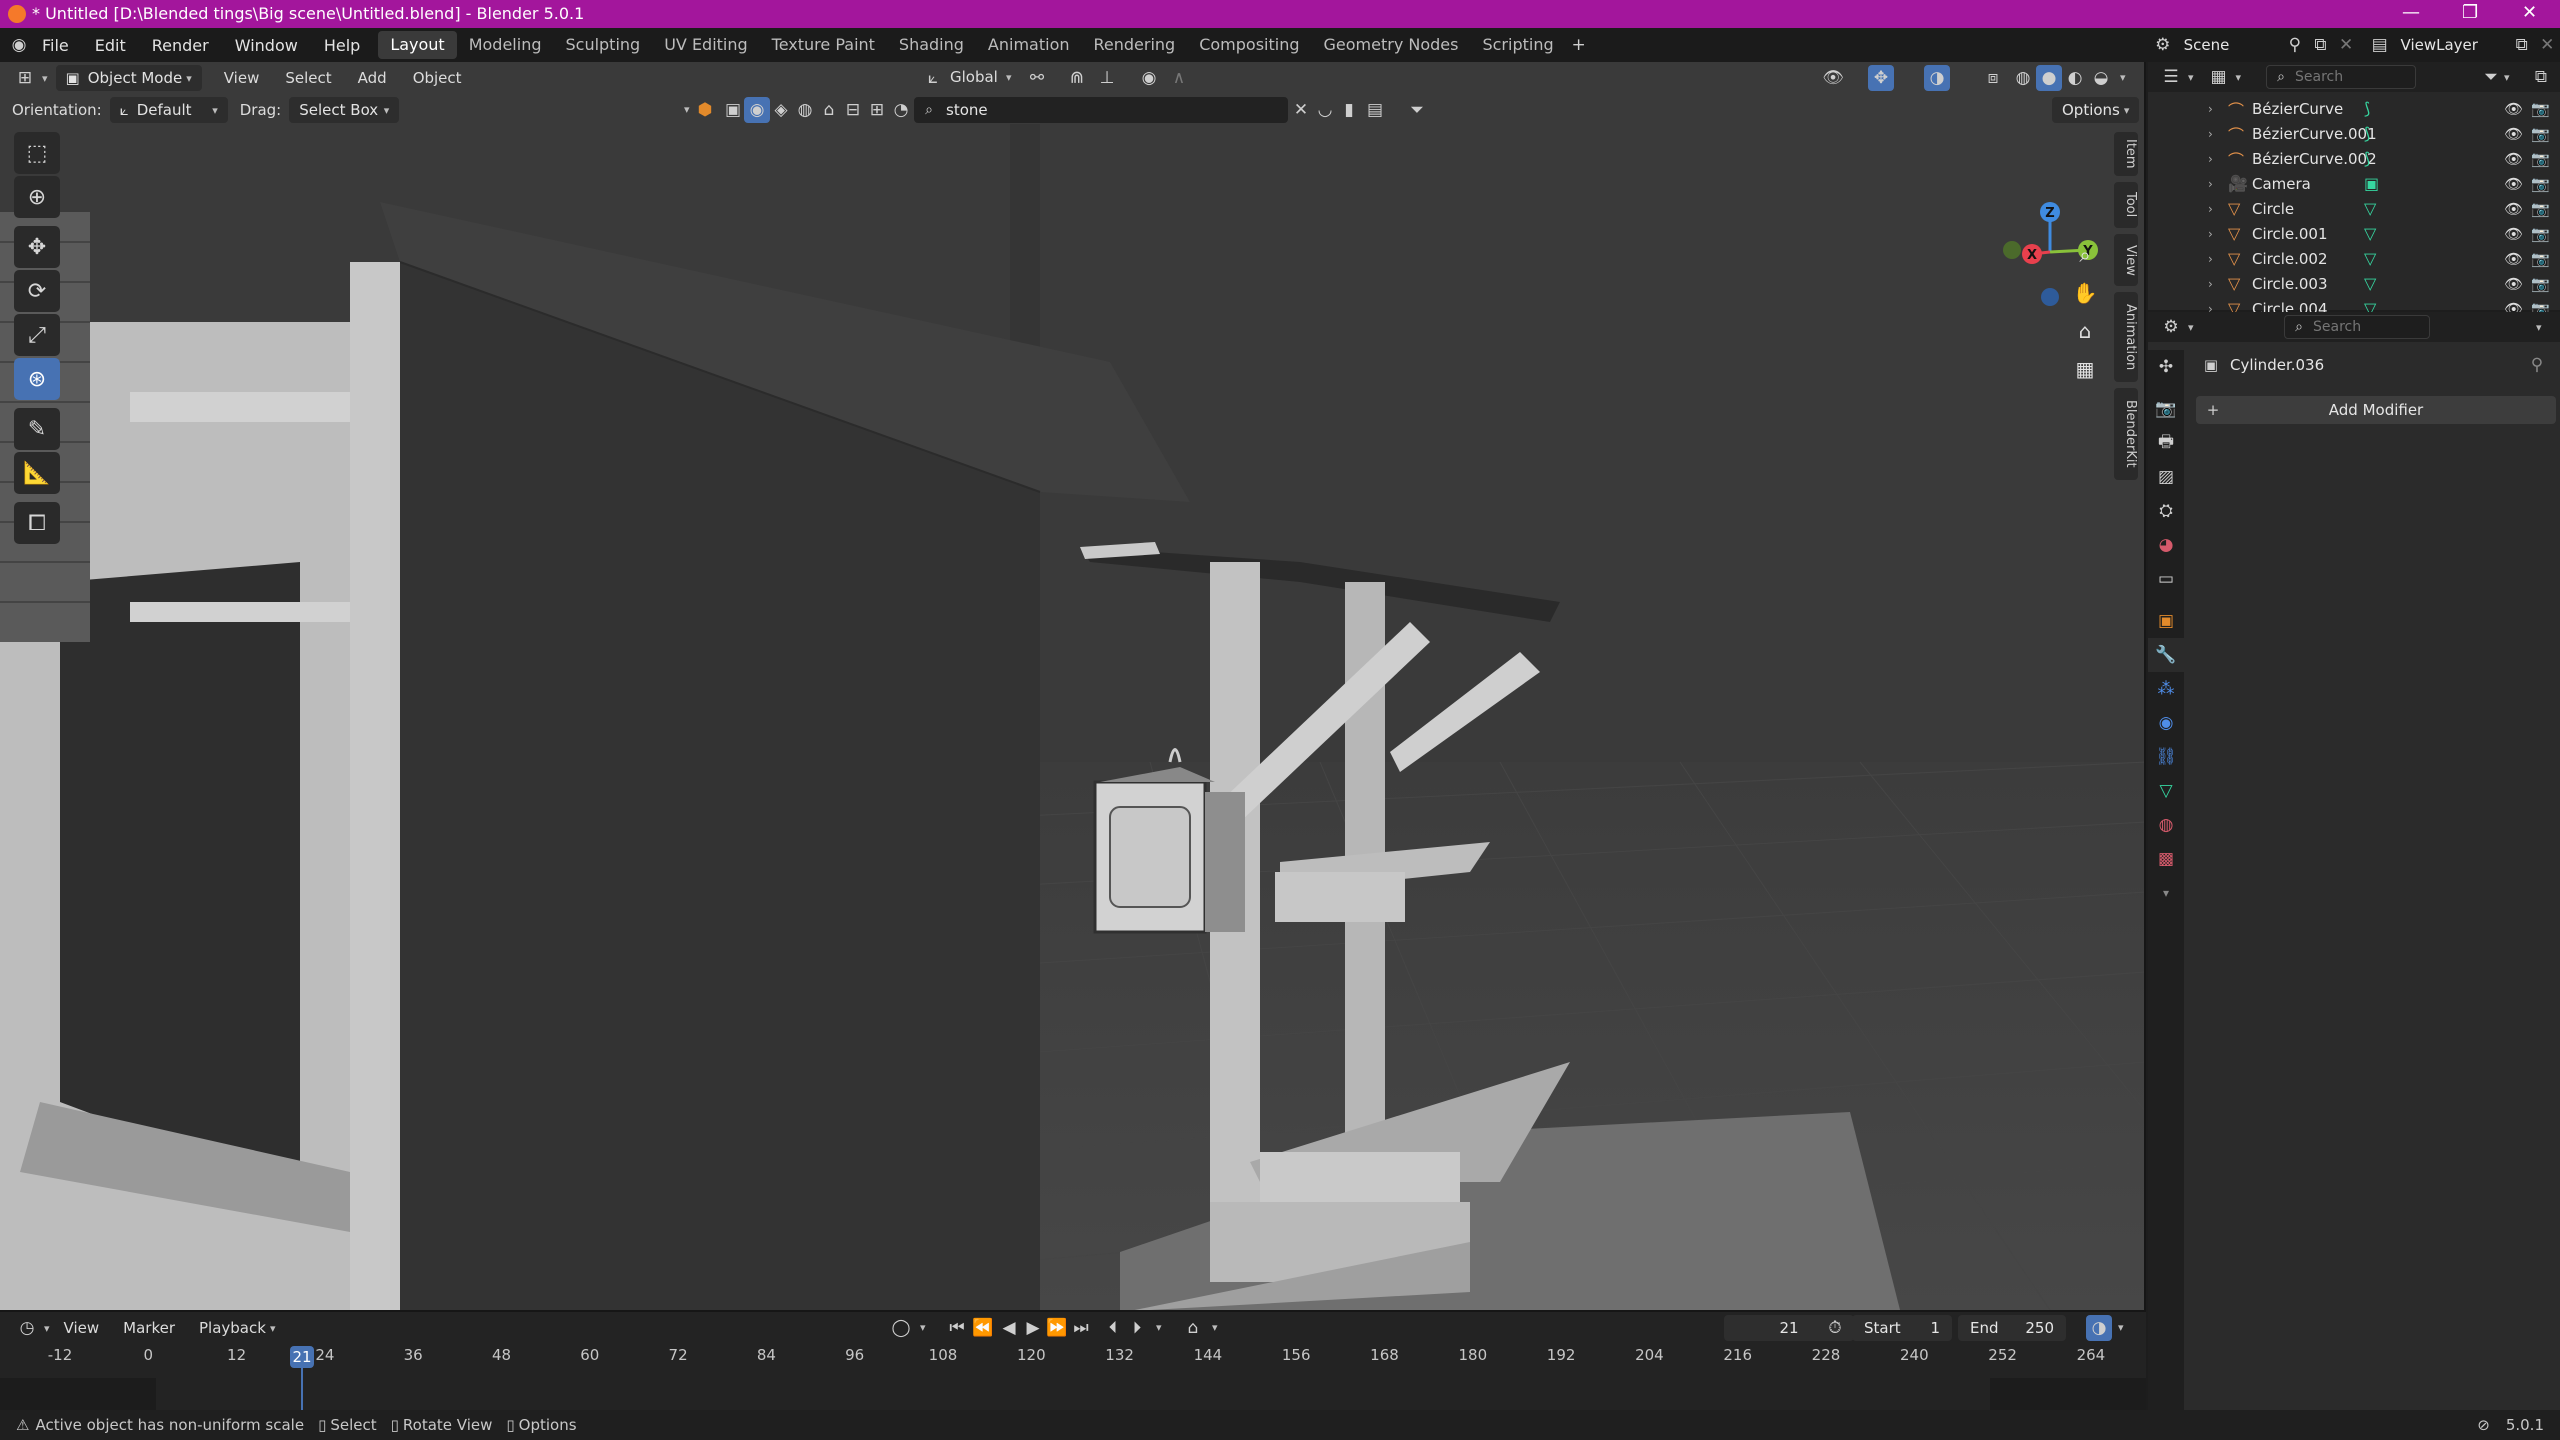 This screenshot has height=1440, width=2560. What do you see at coordinates (2219, 77) in the screenshot?
I see `display-mode-icon: ▦` at bounding box center [2219, 77].